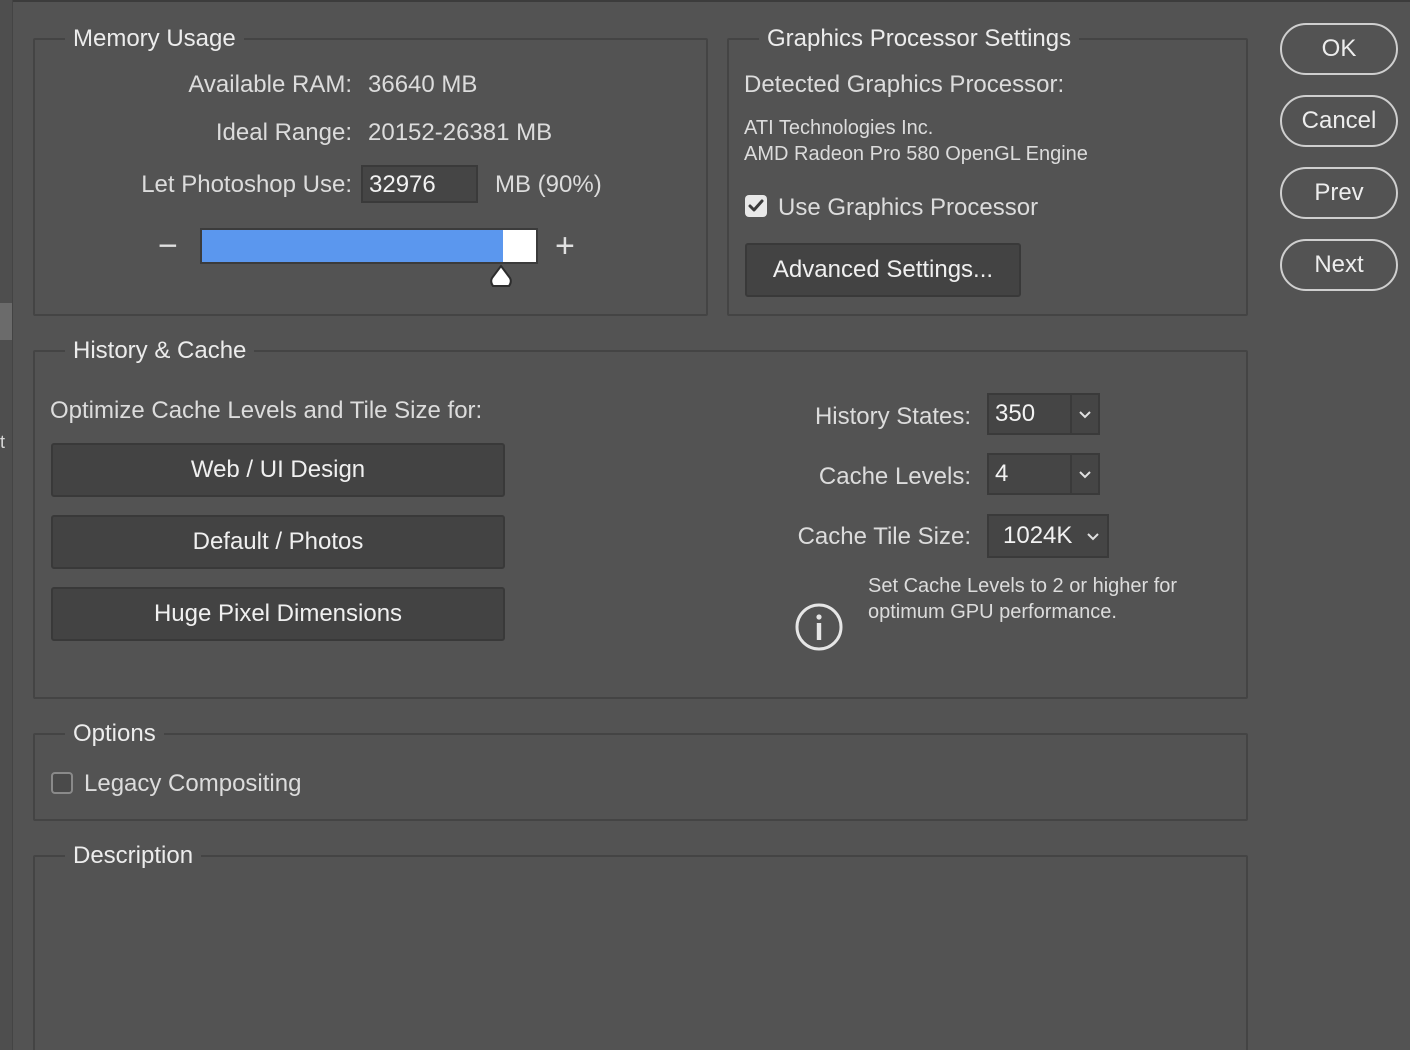 The height and width of the screenshot is (1050, 1410). Describe the element at coordinates (1023, 586) in the screenshot. I see `cache-info-line-1: Set Cache Levels to 2 or higher for` at that location.